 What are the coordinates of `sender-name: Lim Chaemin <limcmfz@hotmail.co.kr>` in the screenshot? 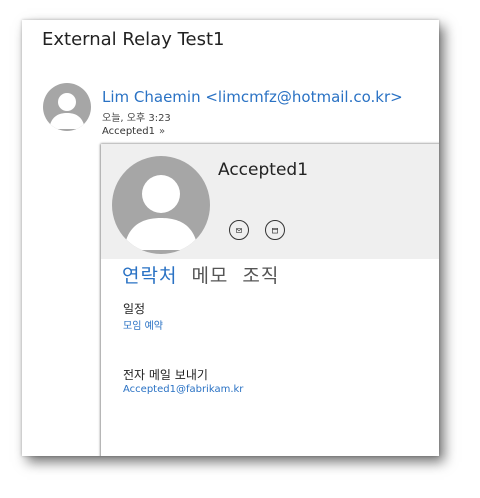 It's located at (252, 97).